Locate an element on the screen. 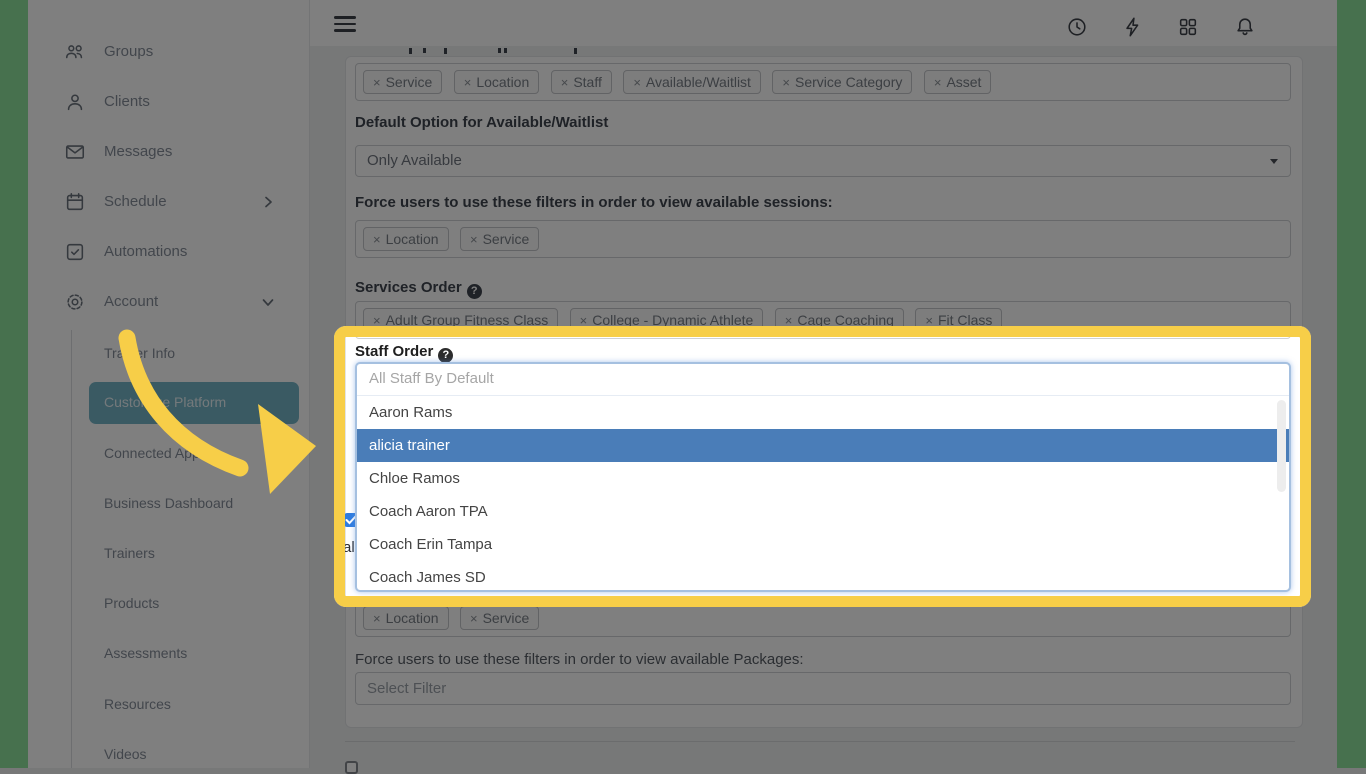  sidebar-item-label: Clients is located at coordinates (127, 101).